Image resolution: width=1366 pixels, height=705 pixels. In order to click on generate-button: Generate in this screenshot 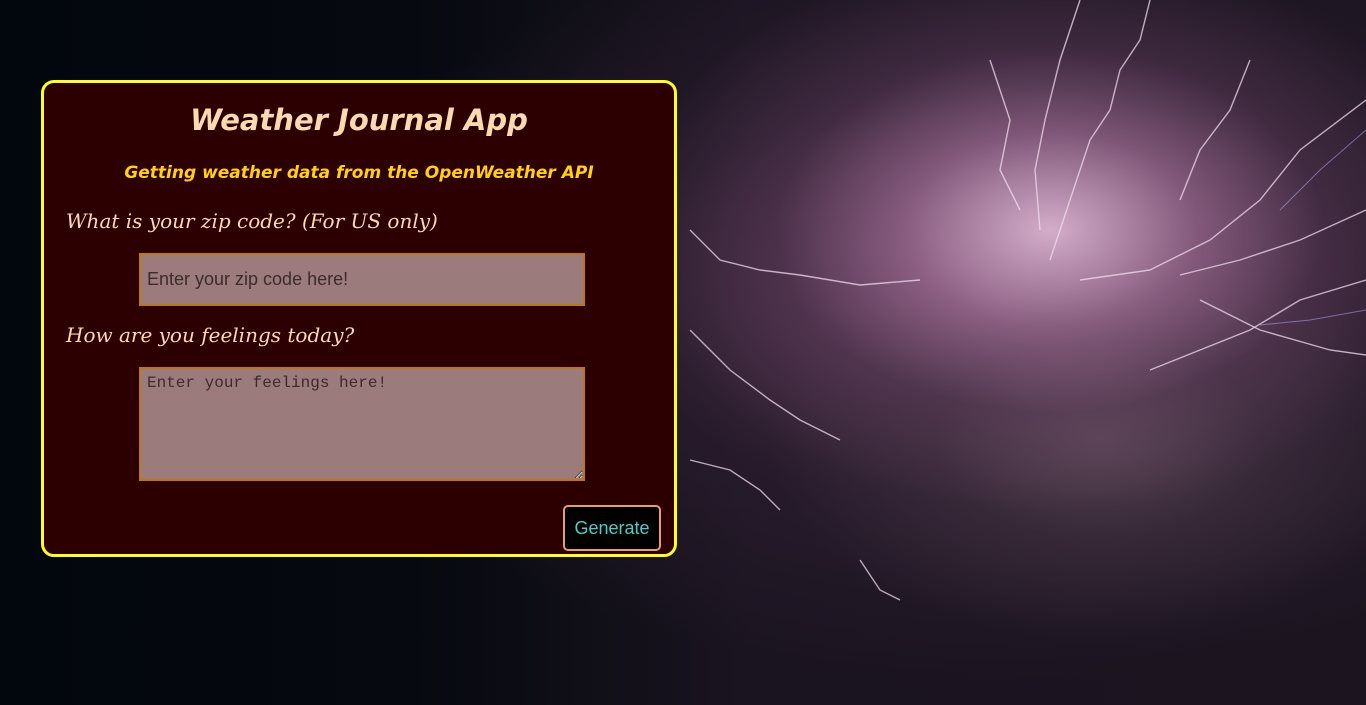, I will do `click(612, 528)`.